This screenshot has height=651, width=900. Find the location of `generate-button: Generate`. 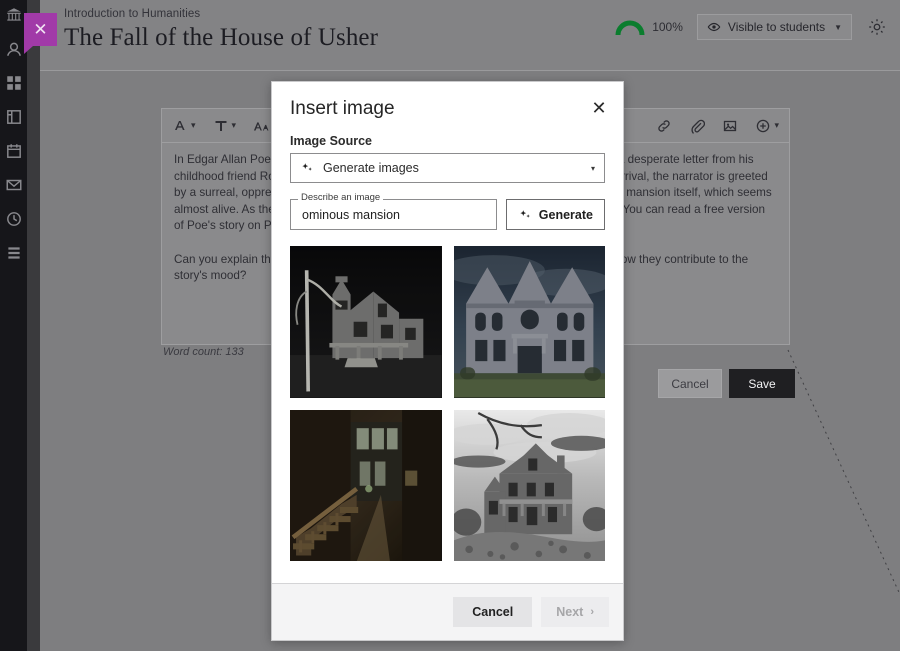

generate-button: Generate is located at coordinates (555, 214).